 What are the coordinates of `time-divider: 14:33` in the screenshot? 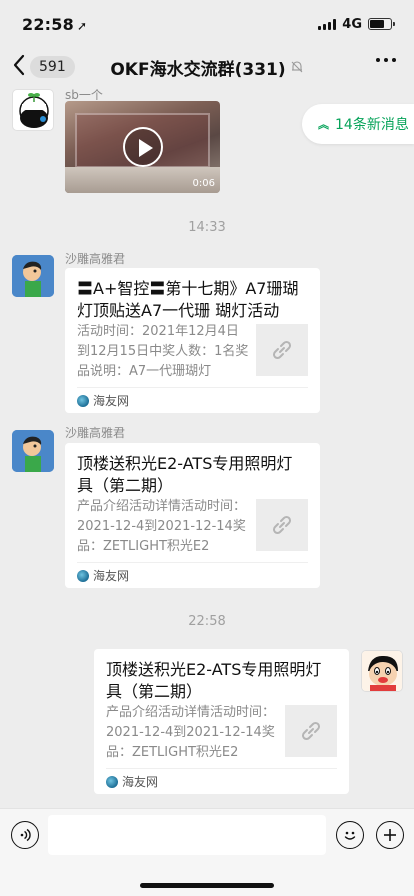 It's located at (207, 227).